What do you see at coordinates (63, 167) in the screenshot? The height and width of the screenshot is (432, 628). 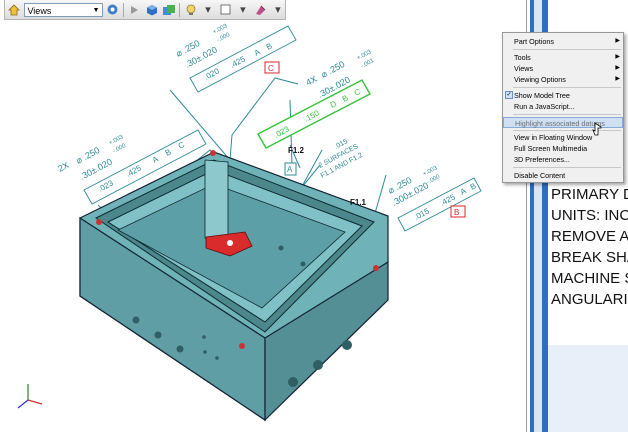 I see `left-qty: 2X` at bounding box center [63, 167].